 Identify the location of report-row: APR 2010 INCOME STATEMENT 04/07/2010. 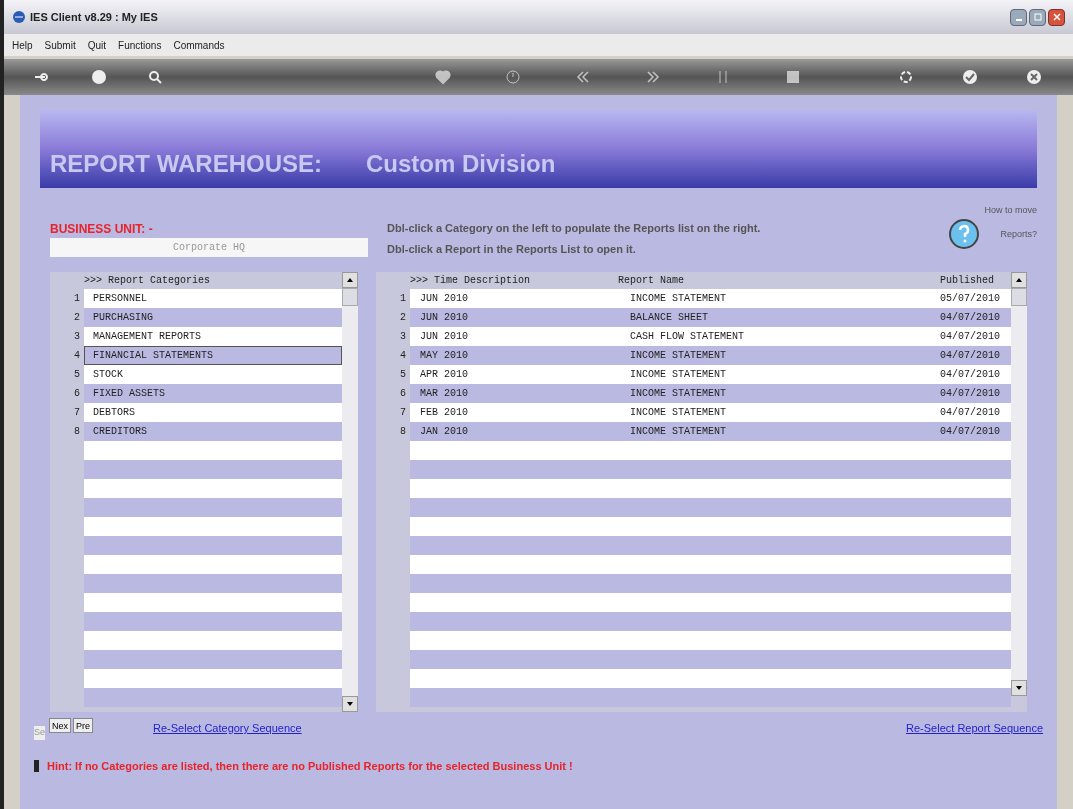
(710, 374).